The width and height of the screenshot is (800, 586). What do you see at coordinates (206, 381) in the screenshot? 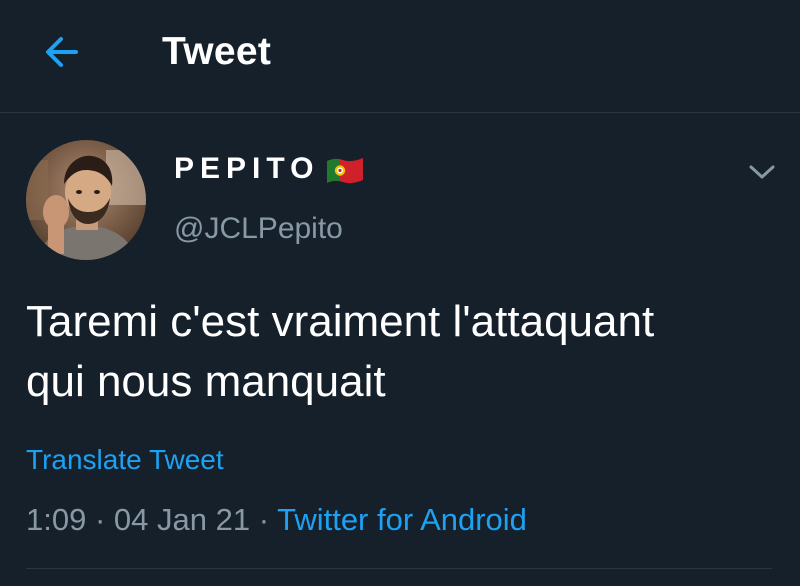
I see `tweet-text-line: qui nous manquait` at bounding box center [206, 381].